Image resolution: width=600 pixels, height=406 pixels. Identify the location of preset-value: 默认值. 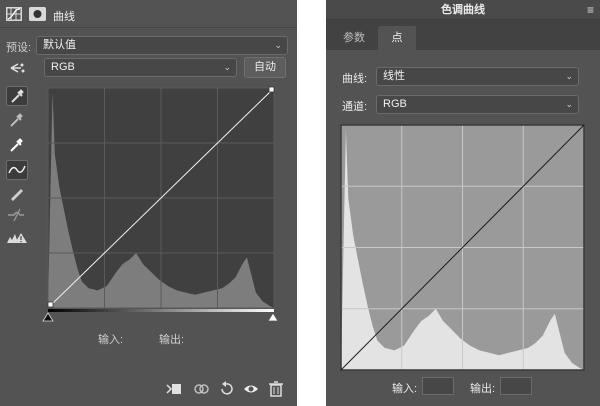
(59, 45).